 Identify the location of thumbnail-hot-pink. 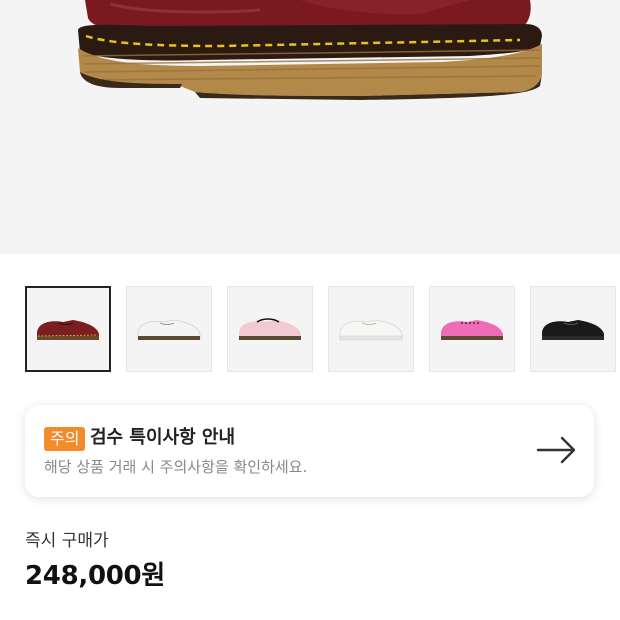
(472, 329).